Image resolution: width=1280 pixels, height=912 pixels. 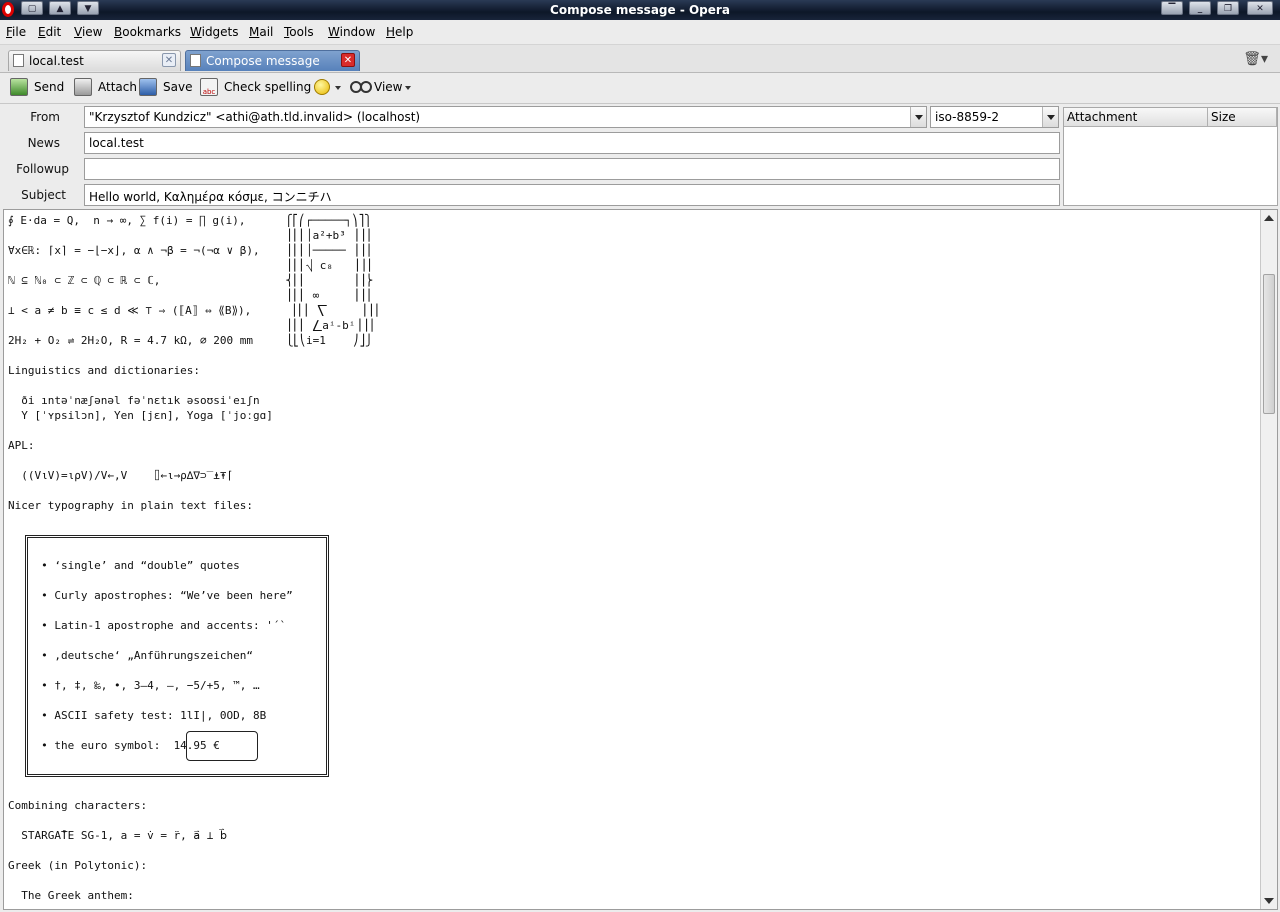 What do you see at coordinates (1269, 901) in the screenshot?
I see `scroll-down-icon` at bounding box center [1269, 901].